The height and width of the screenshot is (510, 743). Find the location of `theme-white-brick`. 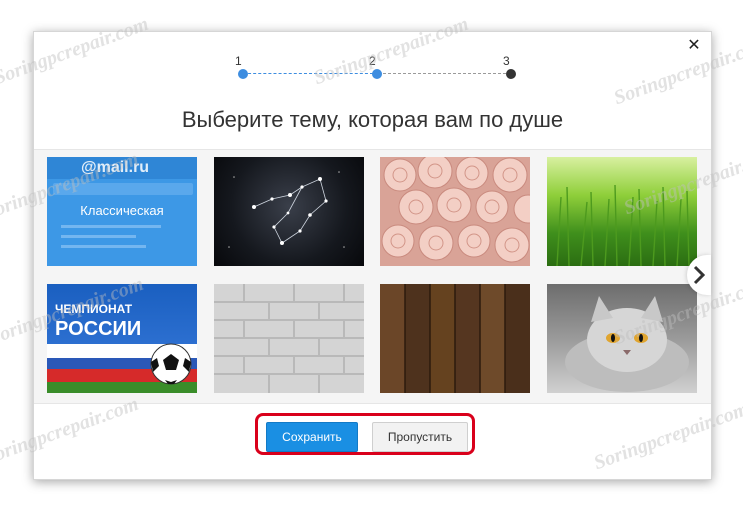

theme-white-brick is located at coordinates (289, 338).